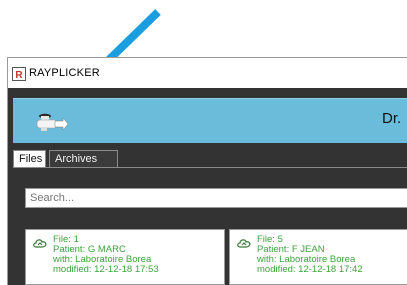  Describe the element at coordinates (392, 118) in the screenshot. I see `doctor-name: Dr.` at that location.